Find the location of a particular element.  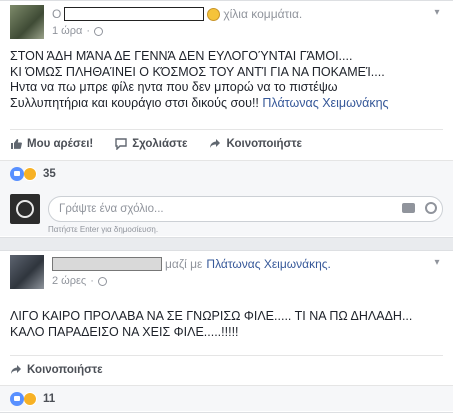

post-author-line: O χίλια κομμάτια. is located at coordinates (177, 14).